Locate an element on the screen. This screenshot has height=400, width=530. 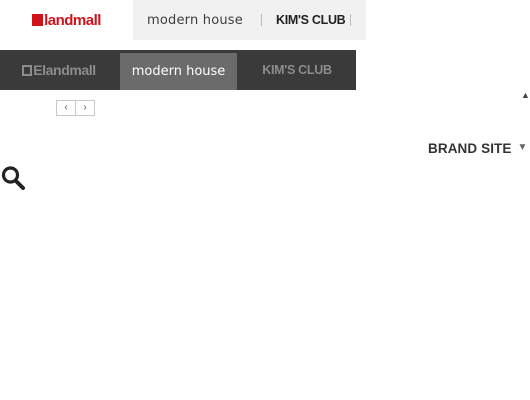
brand-divider is located at coordinates (350, 20).